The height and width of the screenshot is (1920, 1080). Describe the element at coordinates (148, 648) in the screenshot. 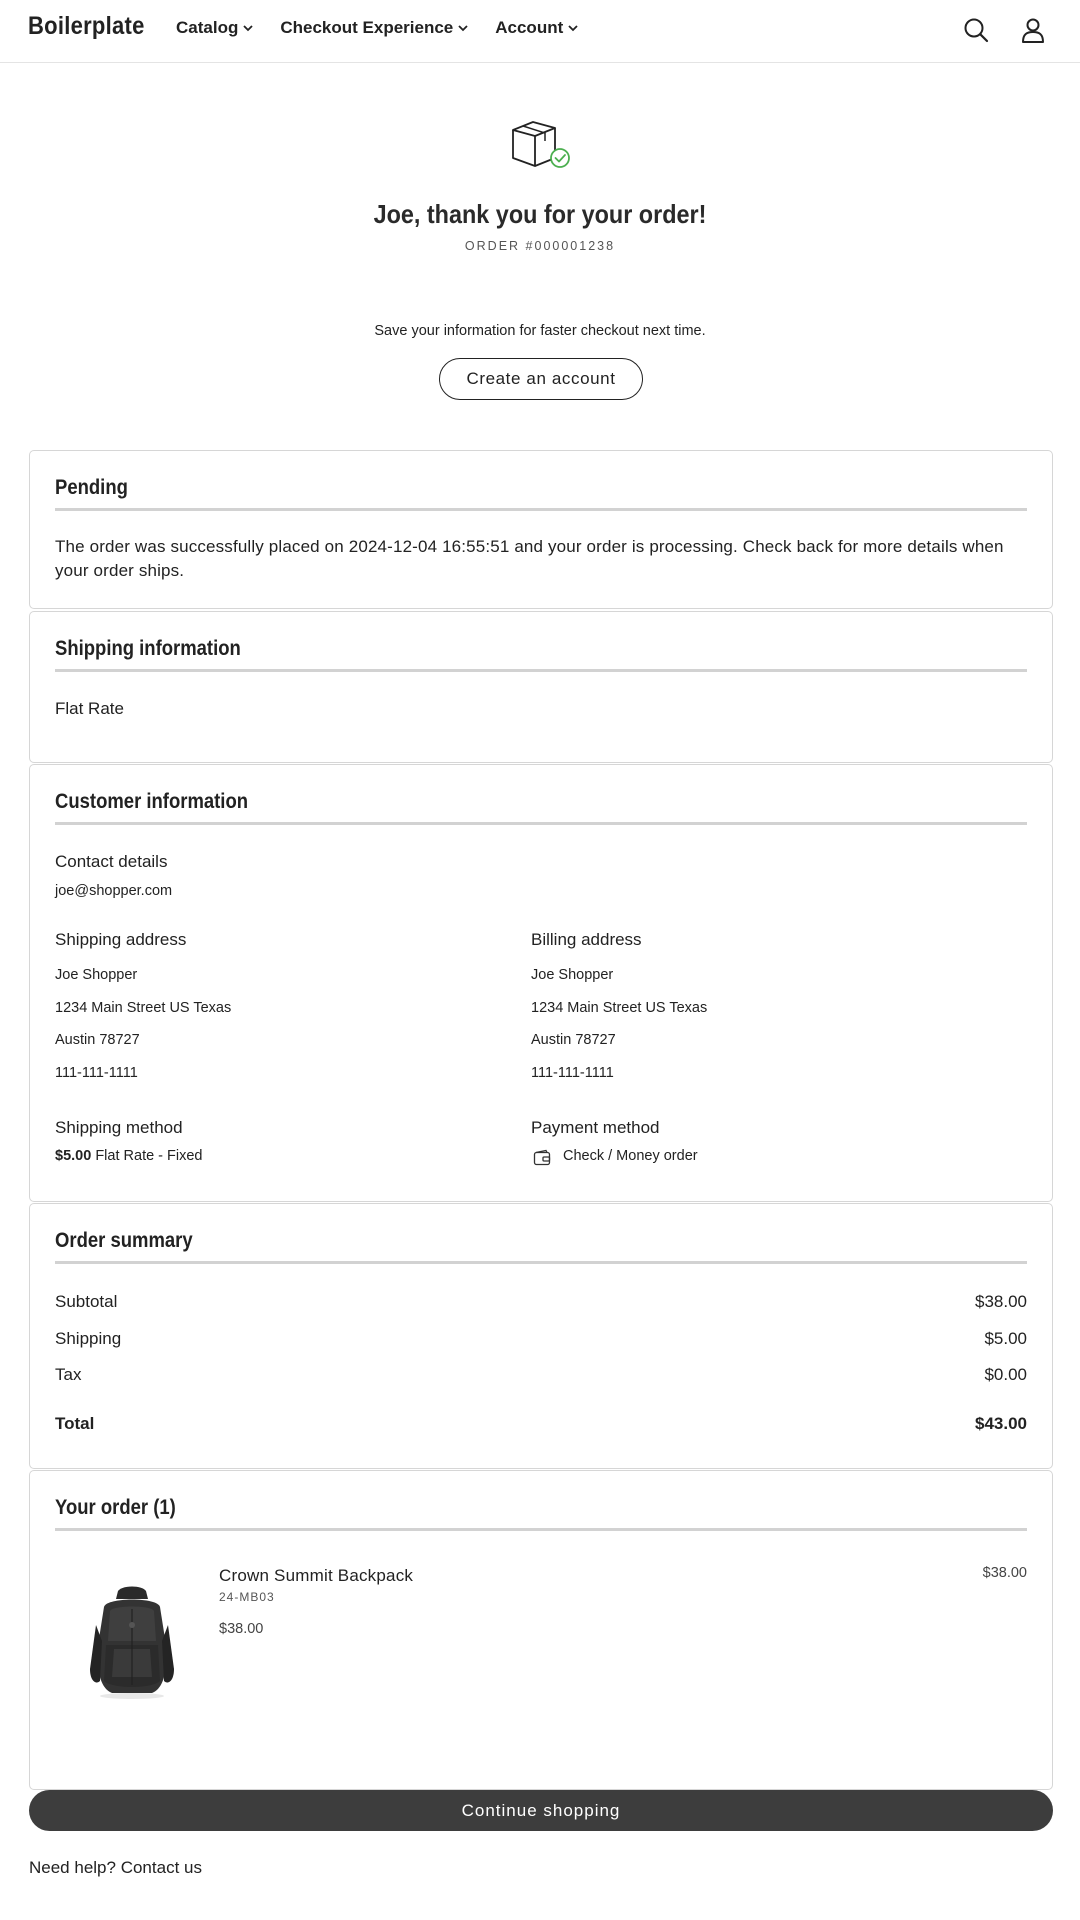

I see `card-title: Shipping information` at that location.